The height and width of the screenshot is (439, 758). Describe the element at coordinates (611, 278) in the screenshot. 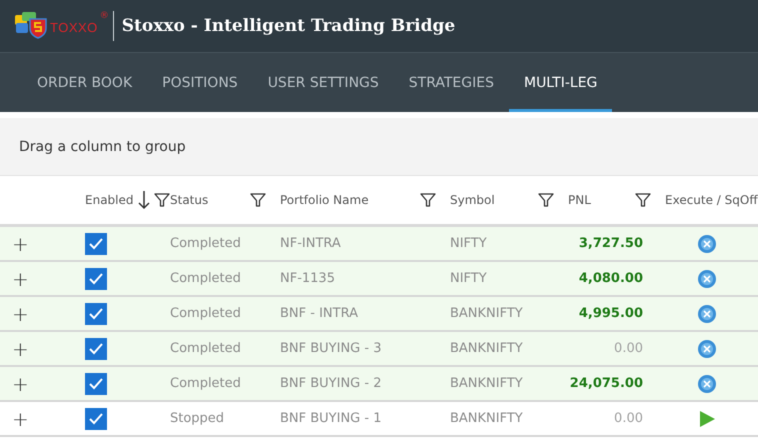

I see `pnl-cell-text: 4,080.00` at that location.